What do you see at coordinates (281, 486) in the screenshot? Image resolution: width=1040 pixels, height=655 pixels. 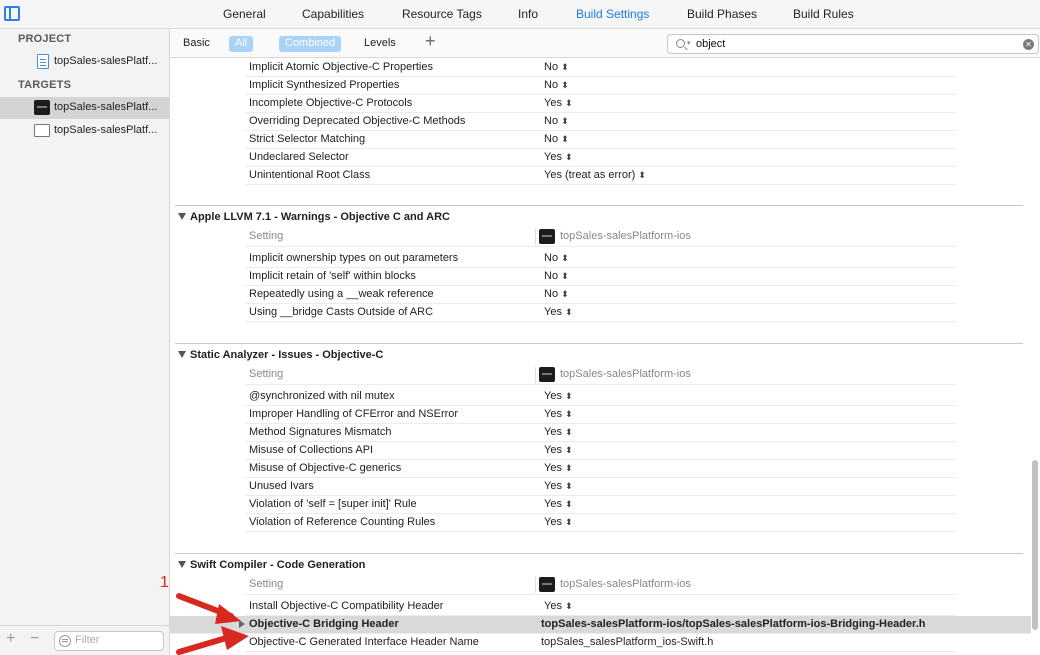 I see `setting-name: Unused Ivars` at bounding box center [281, 486].